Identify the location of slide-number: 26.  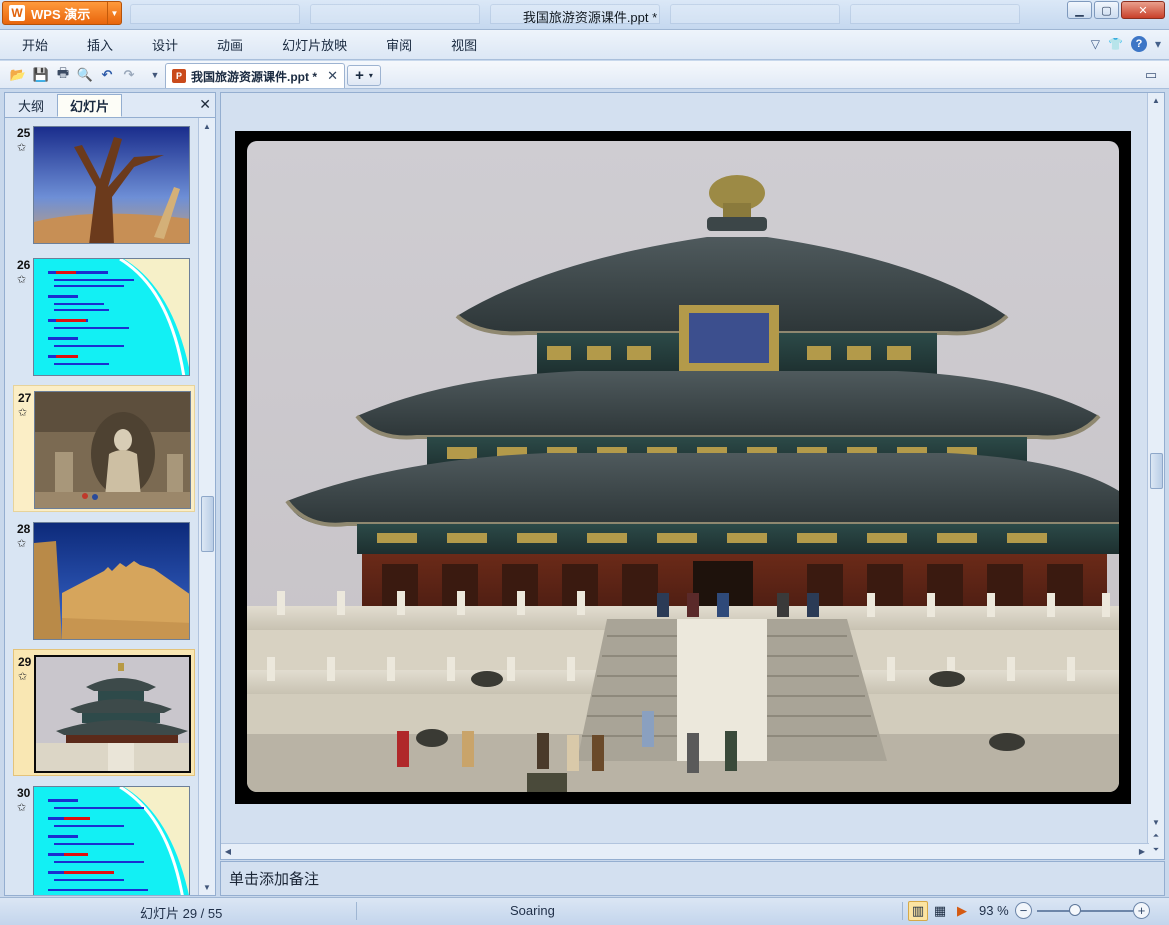
(24, 265).